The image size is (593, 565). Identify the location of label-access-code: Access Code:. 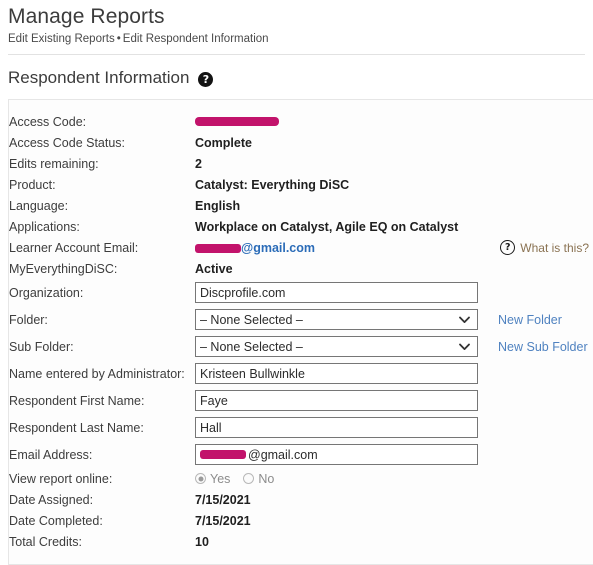
(48, 121).